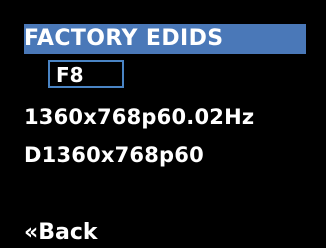  I want to click on title-bar: FACTORY EDIDS, so click(165, 39).